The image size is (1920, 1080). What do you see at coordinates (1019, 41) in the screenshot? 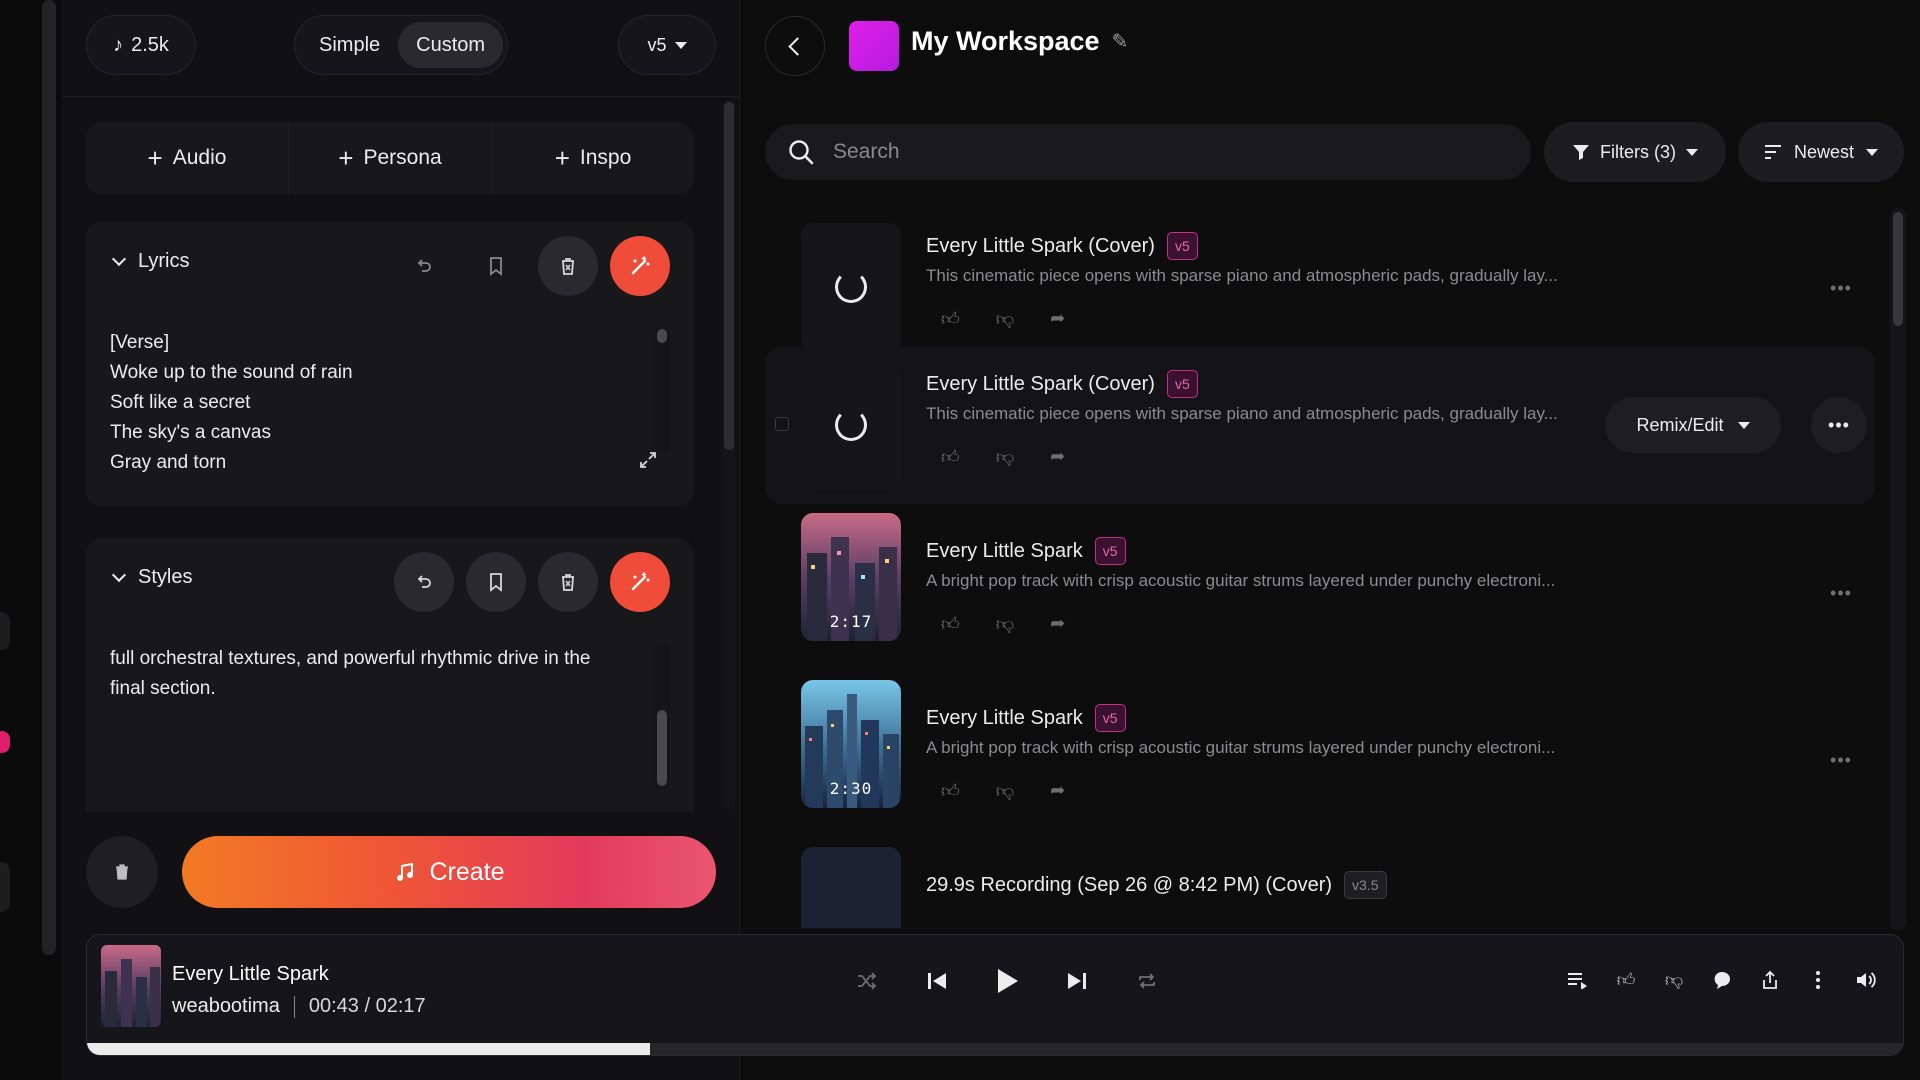
I see `workspace-title-group: My Workspace ✎` at bounding box center [1019, 41].